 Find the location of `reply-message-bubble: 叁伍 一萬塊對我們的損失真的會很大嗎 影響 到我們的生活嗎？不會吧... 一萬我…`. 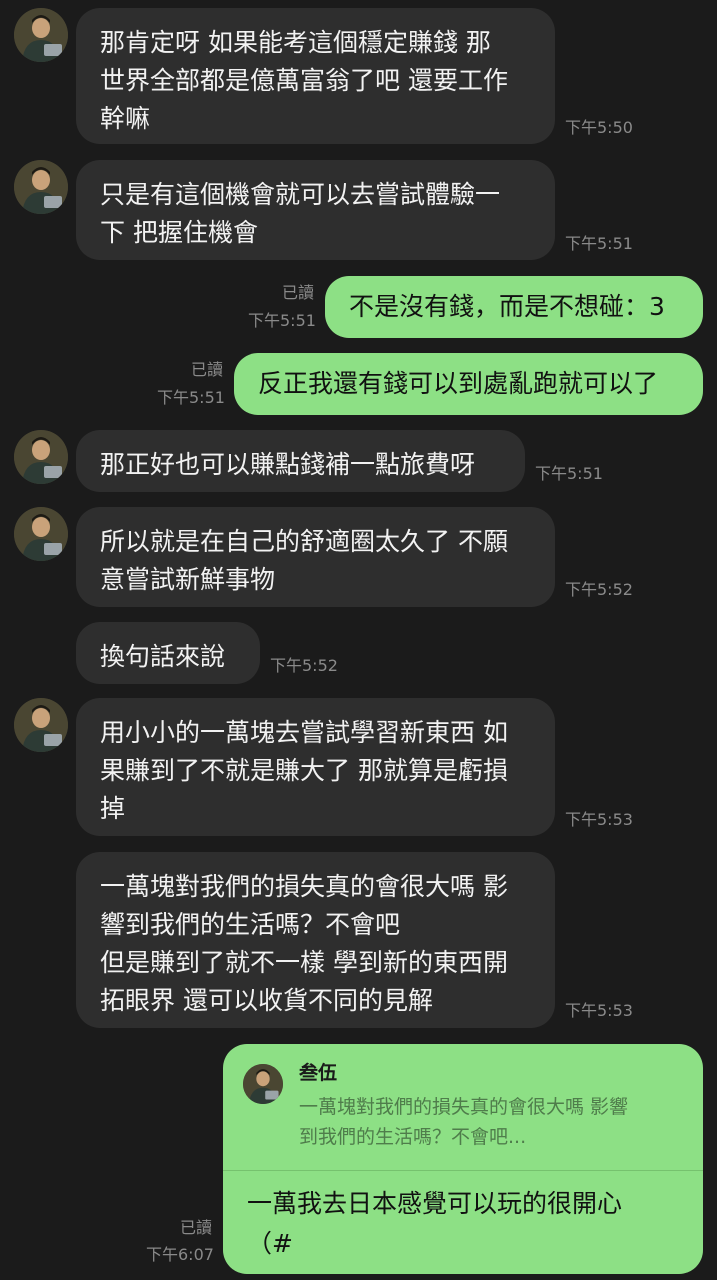

reply-message-bubble: 叁伍 一萬塊對我們的損失真的會很大嗎 影響 到我們的生活嗎？不會吧... 一萬我… is located at coordinates (463, 1159).